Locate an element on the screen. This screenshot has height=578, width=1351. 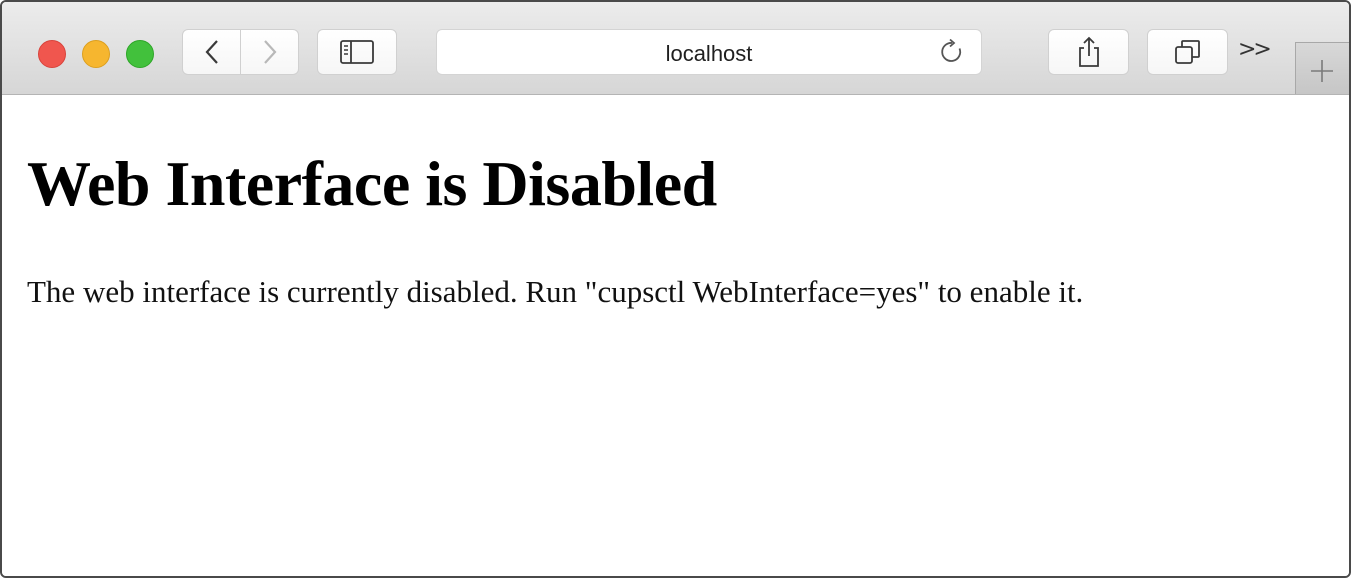
address-bar-url: localhost is located at coordinates (709, 53).